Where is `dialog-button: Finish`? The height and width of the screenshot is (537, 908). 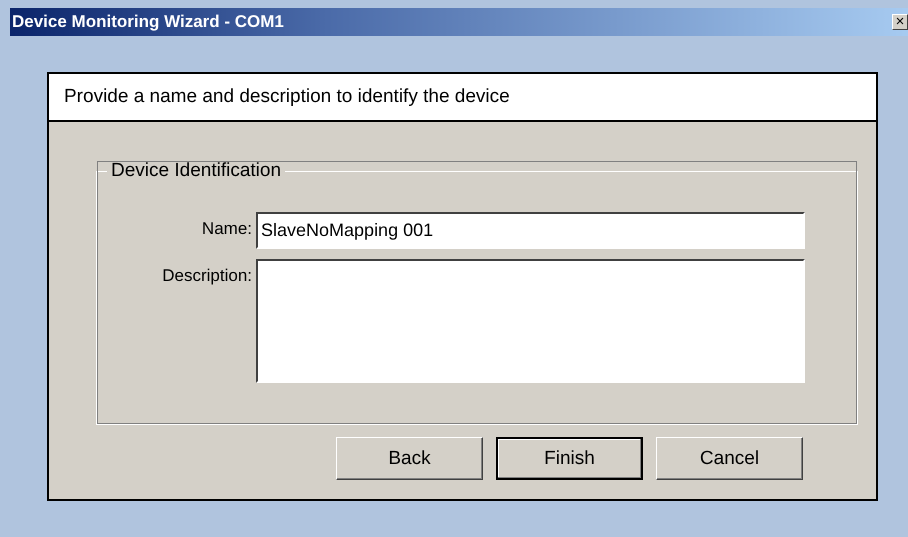
dialog-button: Finish is located at coordinates (569, 458).